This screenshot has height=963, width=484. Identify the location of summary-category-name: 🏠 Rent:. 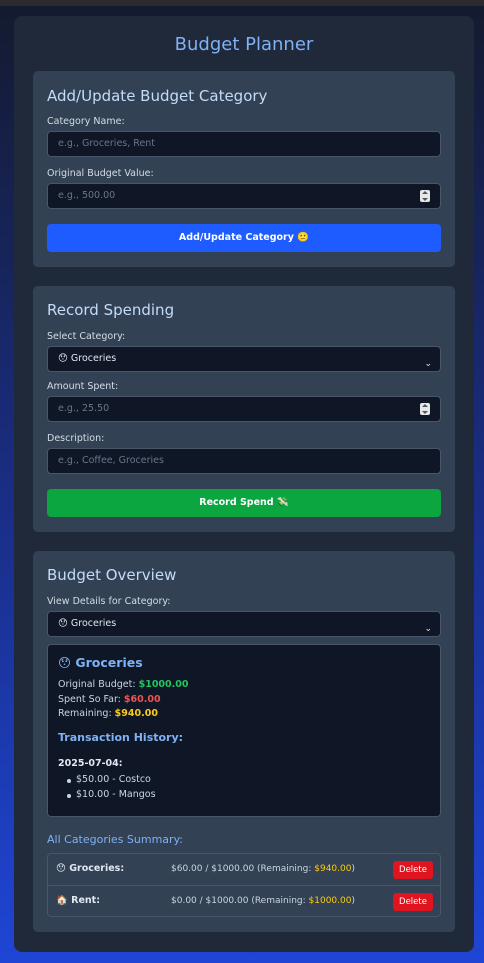
(78, 900).